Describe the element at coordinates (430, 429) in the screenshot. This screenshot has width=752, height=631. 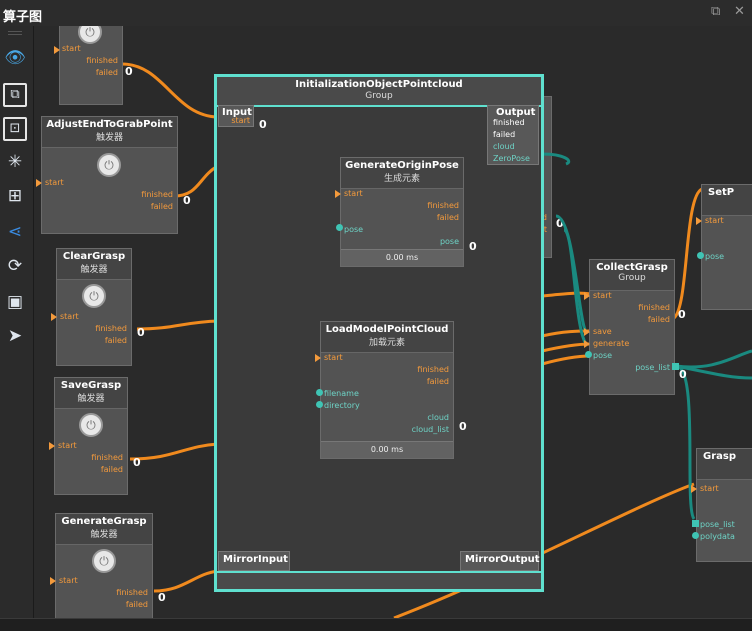
I see `port-label: cloud_list` at that location.